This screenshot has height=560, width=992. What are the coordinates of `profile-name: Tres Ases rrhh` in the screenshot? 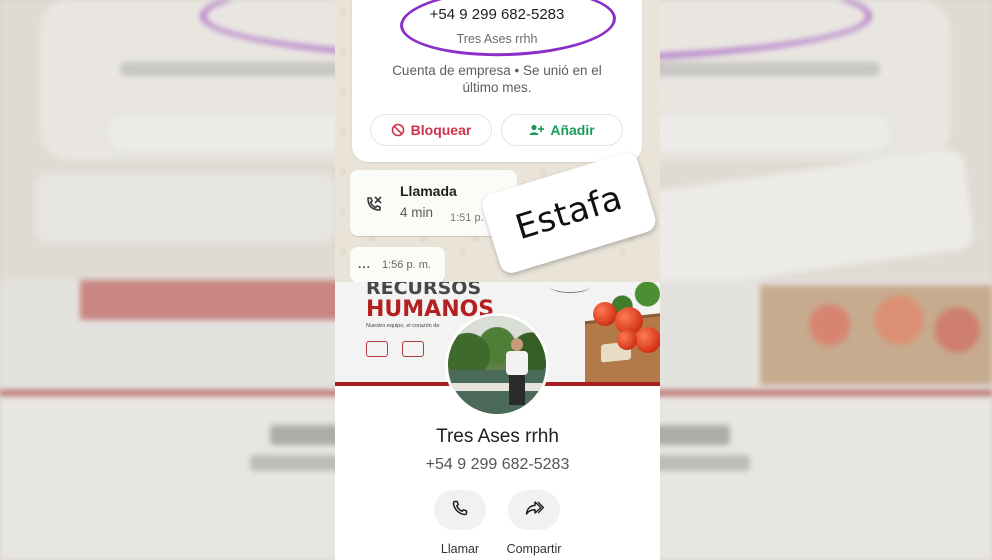 It's located at (497, 436).